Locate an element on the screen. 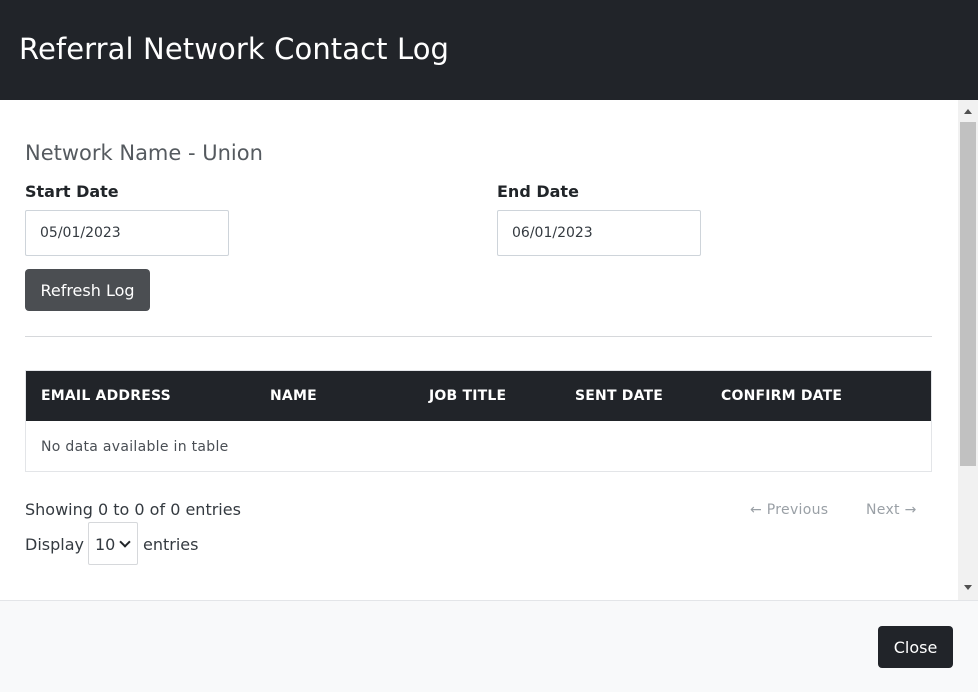 This screenshot has width=978, height=692. start-date-label: Start Date is located at coordinates (72, 191).